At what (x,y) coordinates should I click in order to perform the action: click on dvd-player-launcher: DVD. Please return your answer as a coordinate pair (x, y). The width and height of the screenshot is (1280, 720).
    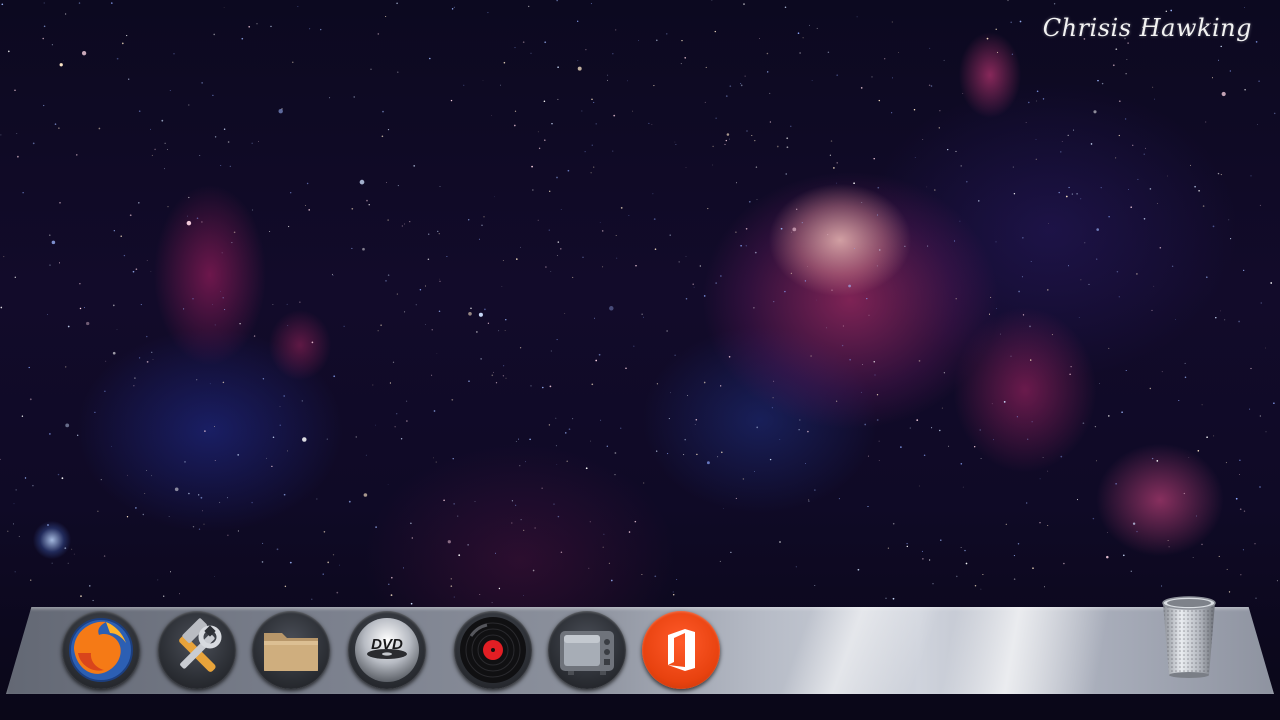
    Looking at the image, I should click on (387, 650).